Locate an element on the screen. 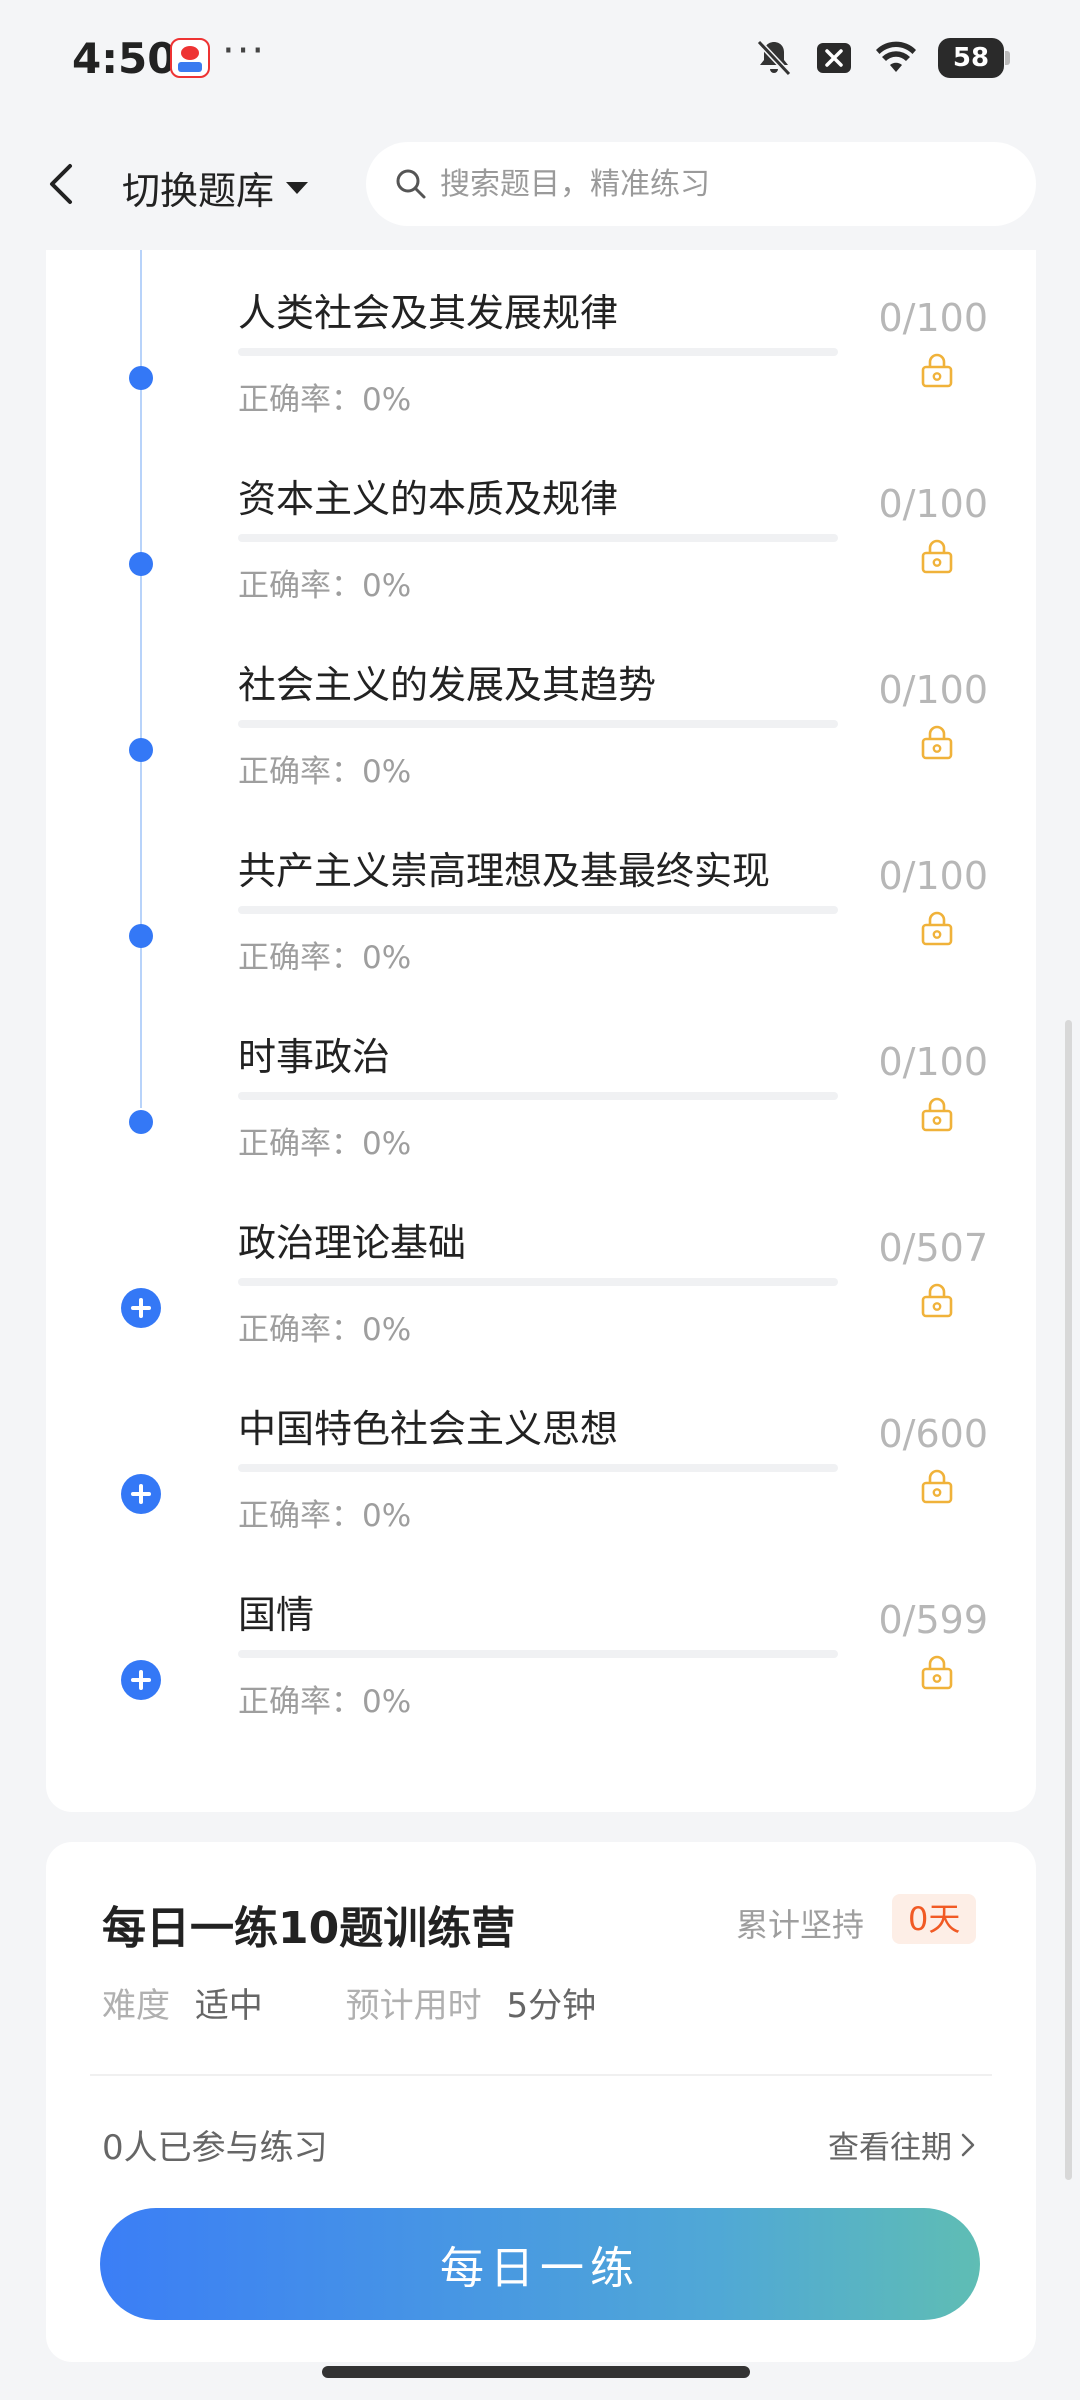 This screenshot has width=1080, height=2400. chapter-row: 人类社会及其发展规律正确率：0% 0/100 is located at coordinates (540, 377).